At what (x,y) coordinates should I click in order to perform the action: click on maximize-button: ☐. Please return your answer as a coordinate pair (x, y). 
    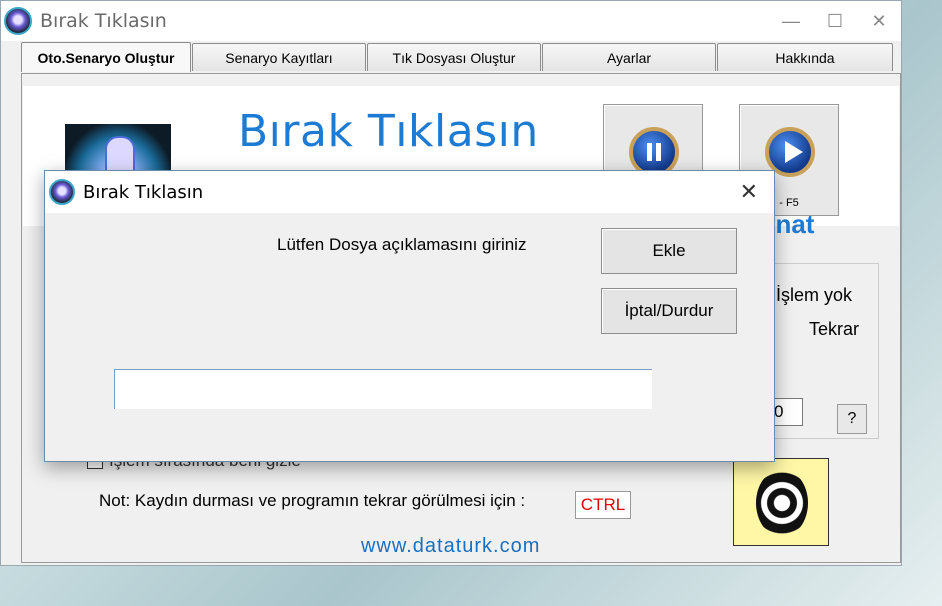
    Looking at the image, I should click on (835, 21).